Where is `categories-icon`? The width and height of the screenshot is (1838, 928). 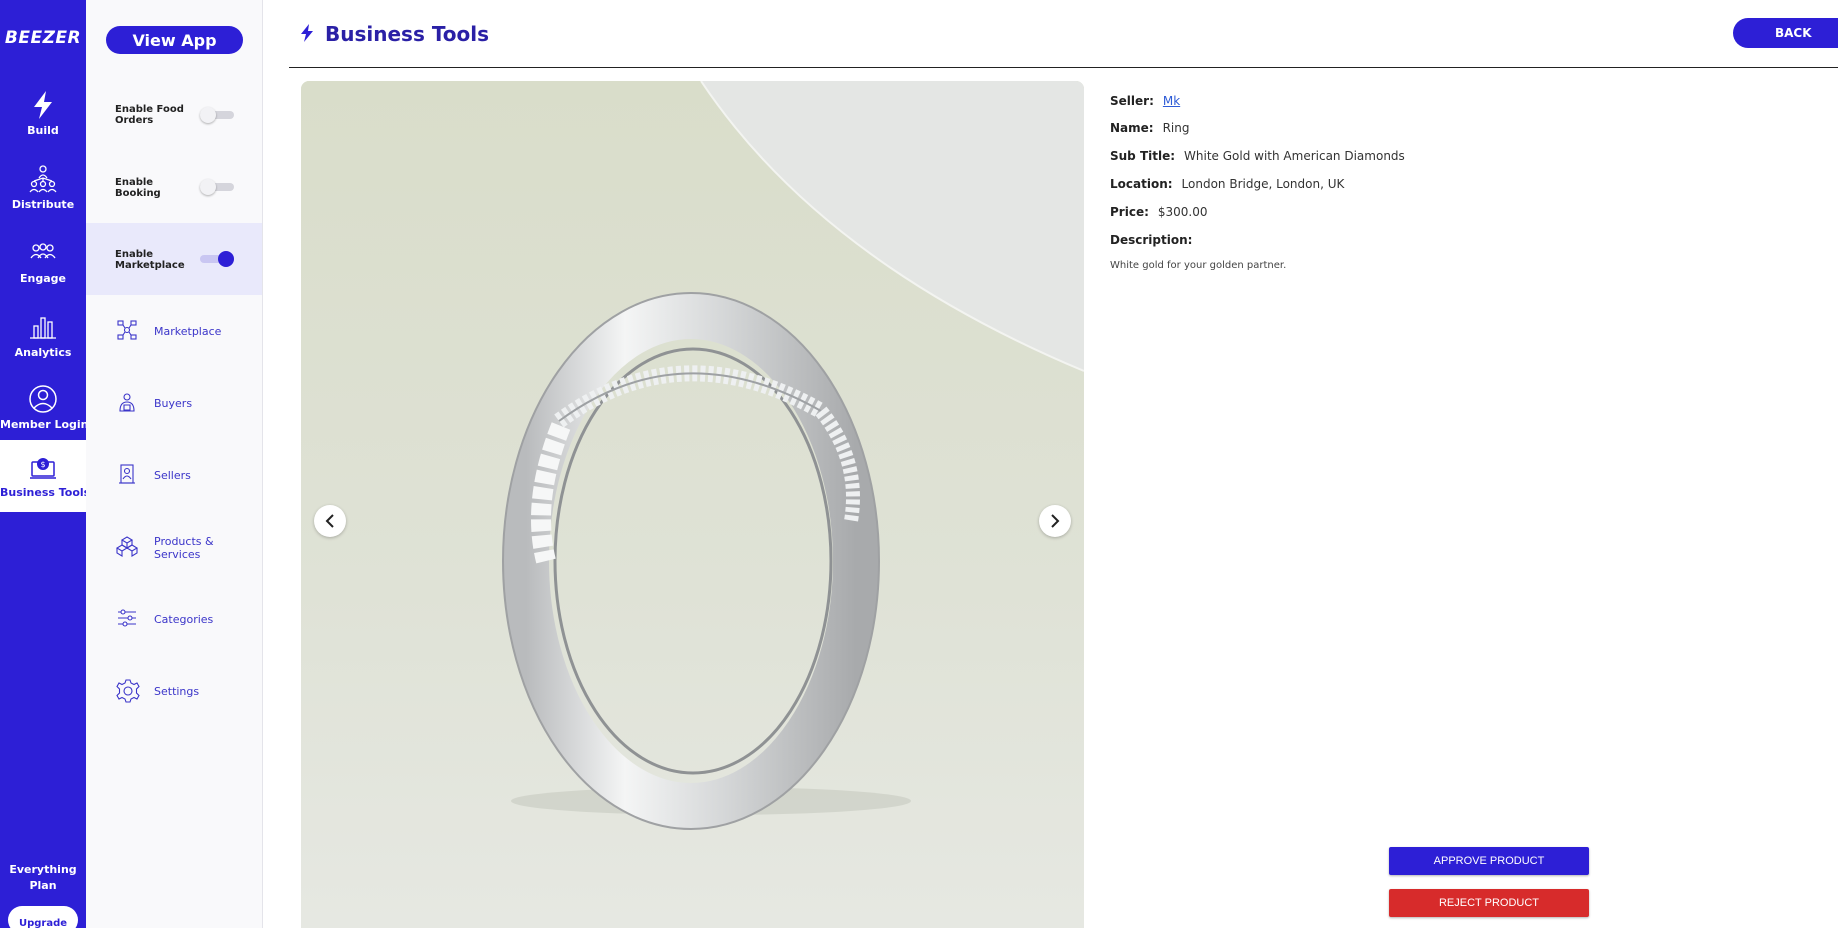 categories-icon is located at coordinates (127, 618).